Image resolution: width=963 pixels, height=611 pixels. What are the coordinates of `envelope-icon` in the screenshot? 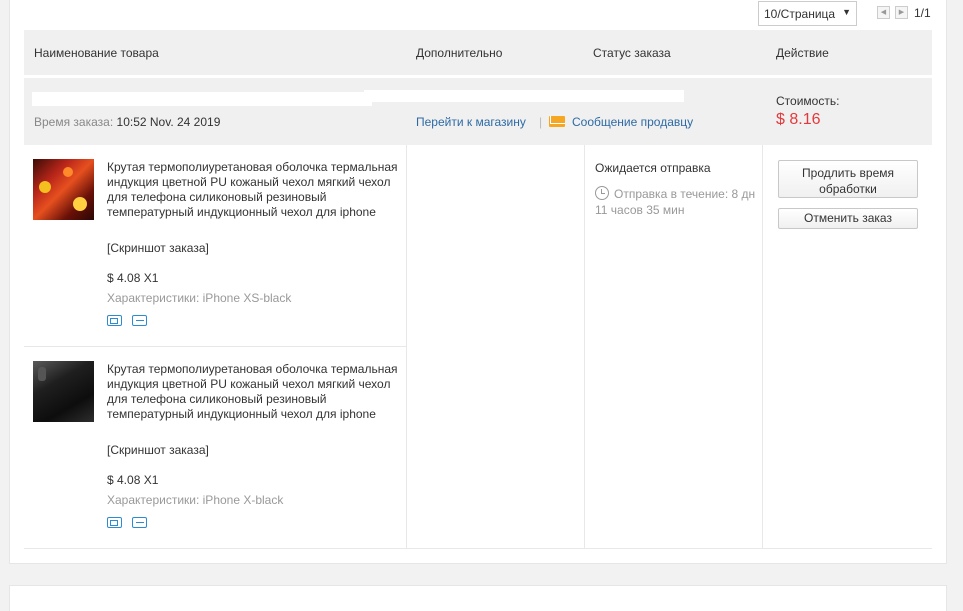 It's located at (557, 121).